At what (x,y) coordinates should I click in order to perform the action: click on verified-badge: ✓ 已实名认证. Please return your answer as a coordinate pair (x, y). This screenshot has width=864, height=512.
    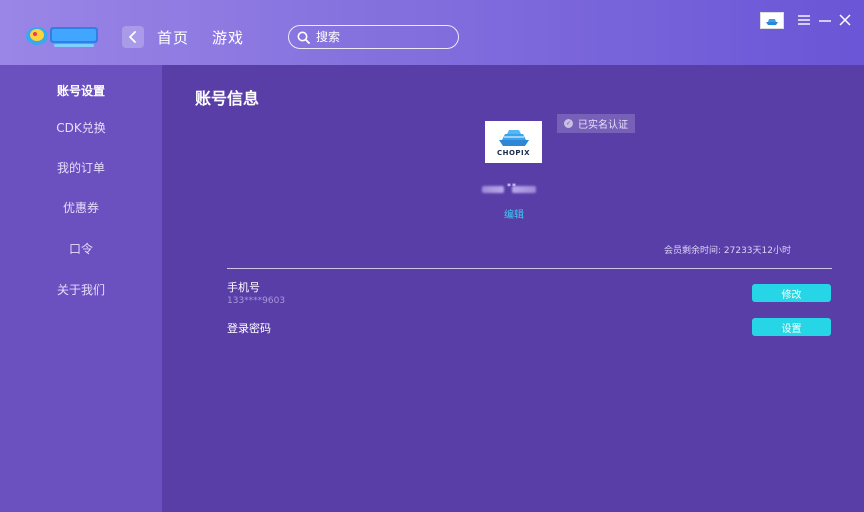
    Looking at the image, I should click on (596, 123).